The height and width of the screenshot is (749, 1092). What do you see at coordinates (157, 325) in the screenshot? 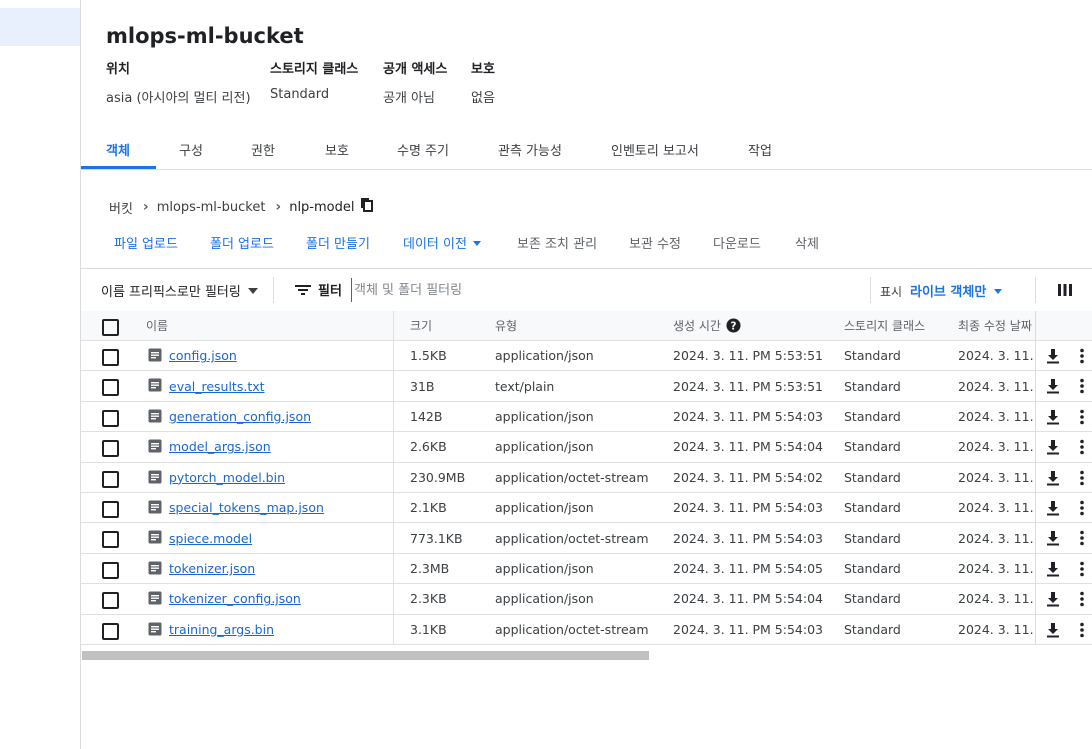
I see `header-name: 이름` at bounding box center [157, 325].